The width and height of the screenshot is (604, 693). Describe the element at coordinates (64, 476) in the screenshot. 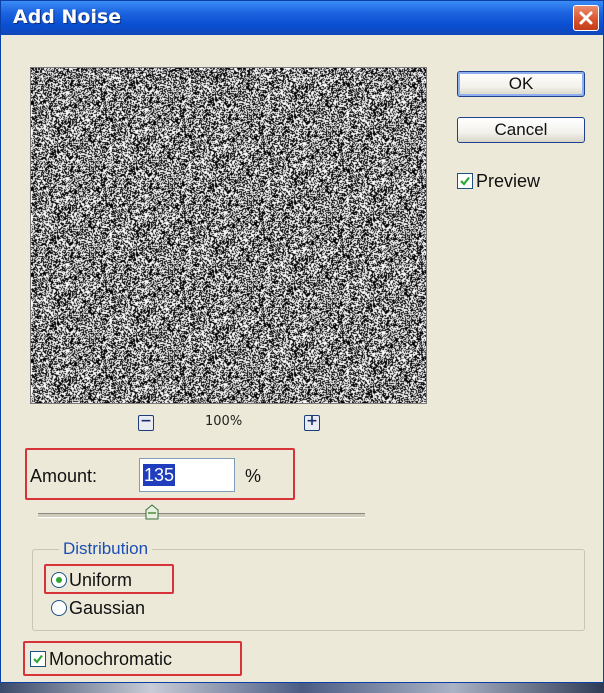

I see `amount-label: Amount:` at that location.